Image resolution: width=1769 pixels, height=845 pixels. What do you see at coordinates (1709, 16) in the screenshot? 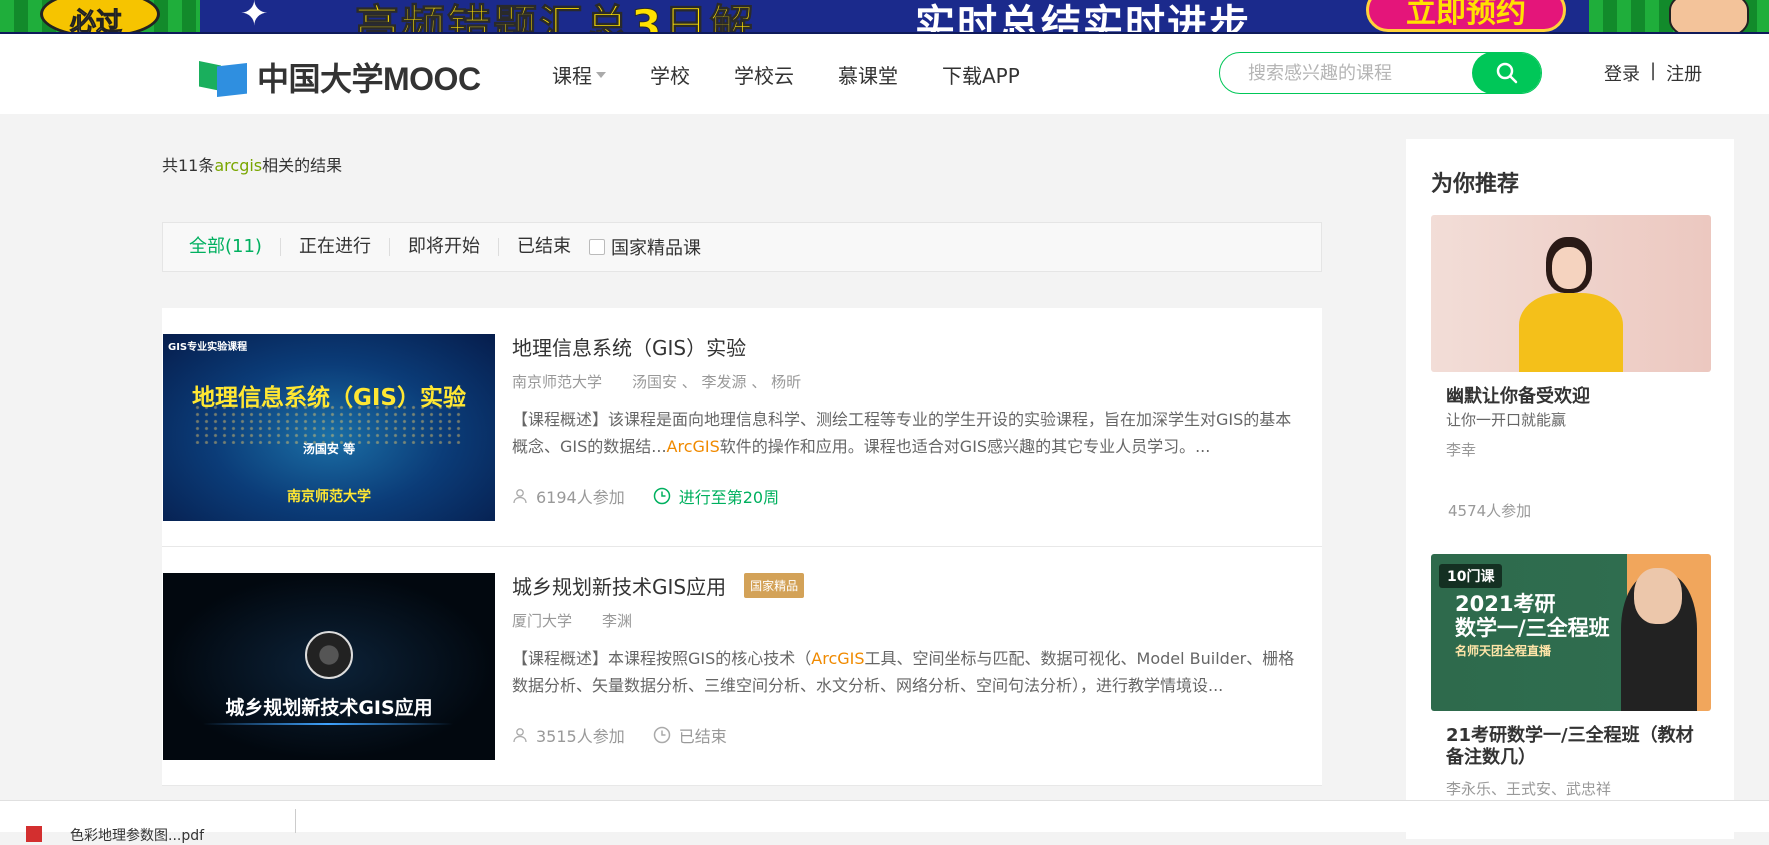
I see `banner-character` at bounding box center [1709, 16].